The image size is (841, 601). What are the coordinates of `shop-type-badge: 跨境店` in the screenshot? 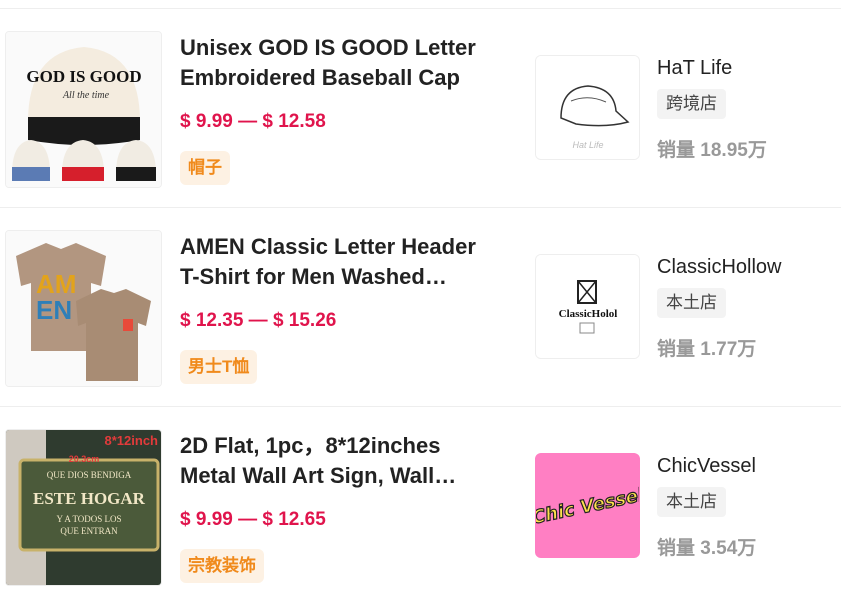 It's located at (691, 104).